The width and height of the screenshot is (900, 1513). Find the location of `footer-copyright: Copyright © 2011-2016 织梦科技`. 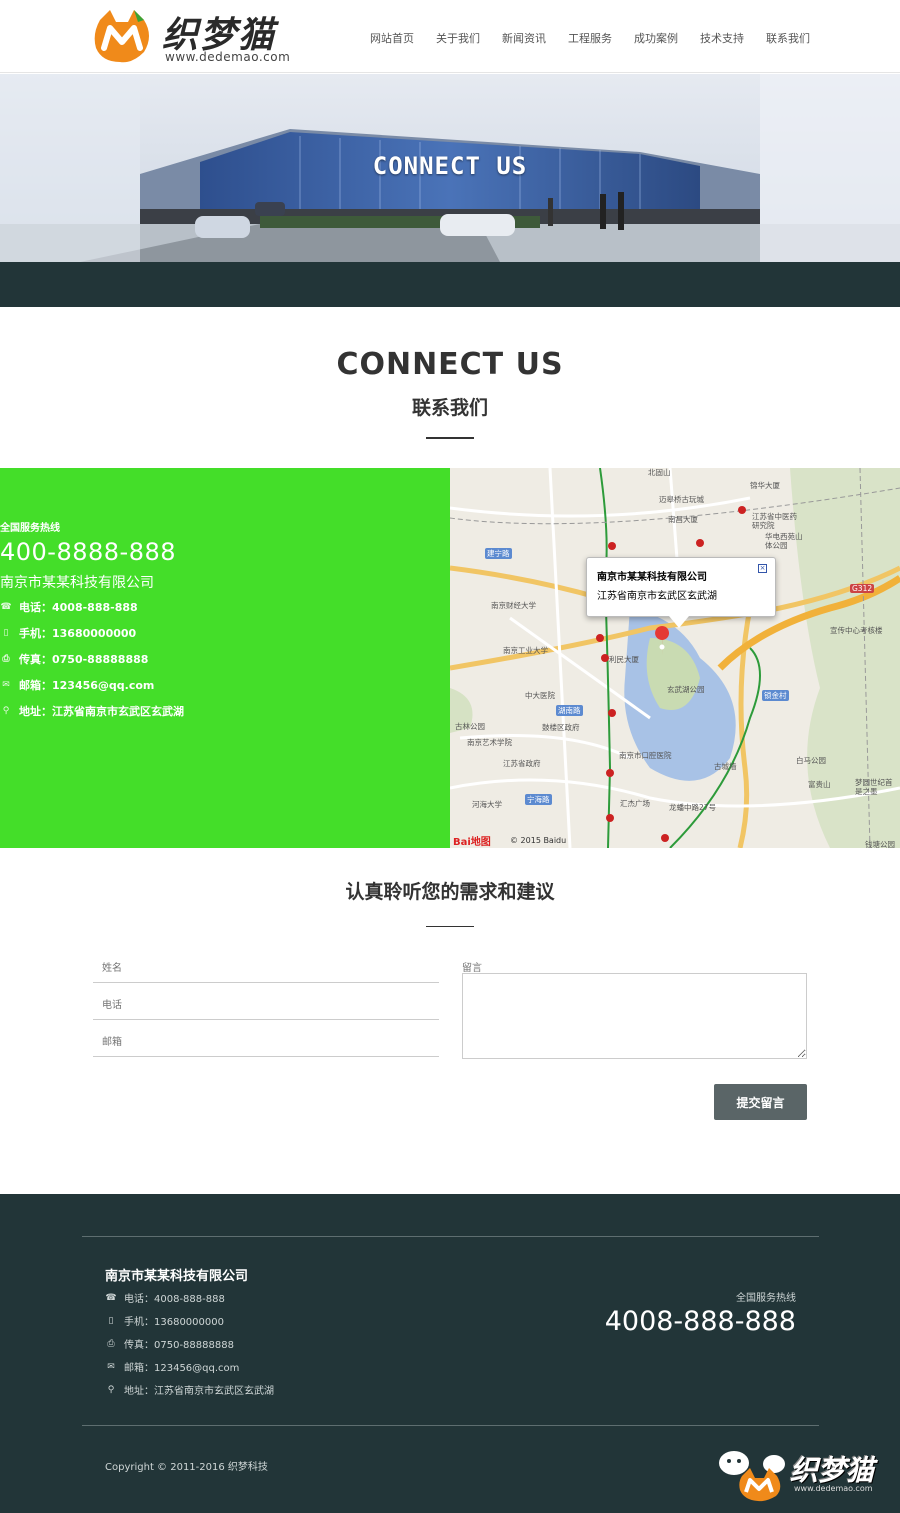

footer-copyright: Copyright © 2011-2016 织梦科技 is located at coordinates (186, 1467).